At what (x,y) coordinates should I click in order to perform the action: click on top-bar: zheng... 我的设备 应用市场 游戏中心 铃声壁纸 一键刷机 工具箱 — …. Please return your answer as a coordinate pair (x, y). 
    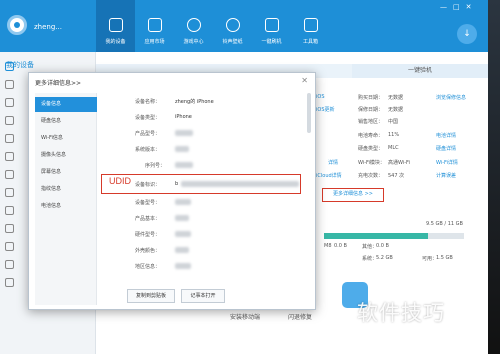
    Looking at the image, I should click on (244, 26).